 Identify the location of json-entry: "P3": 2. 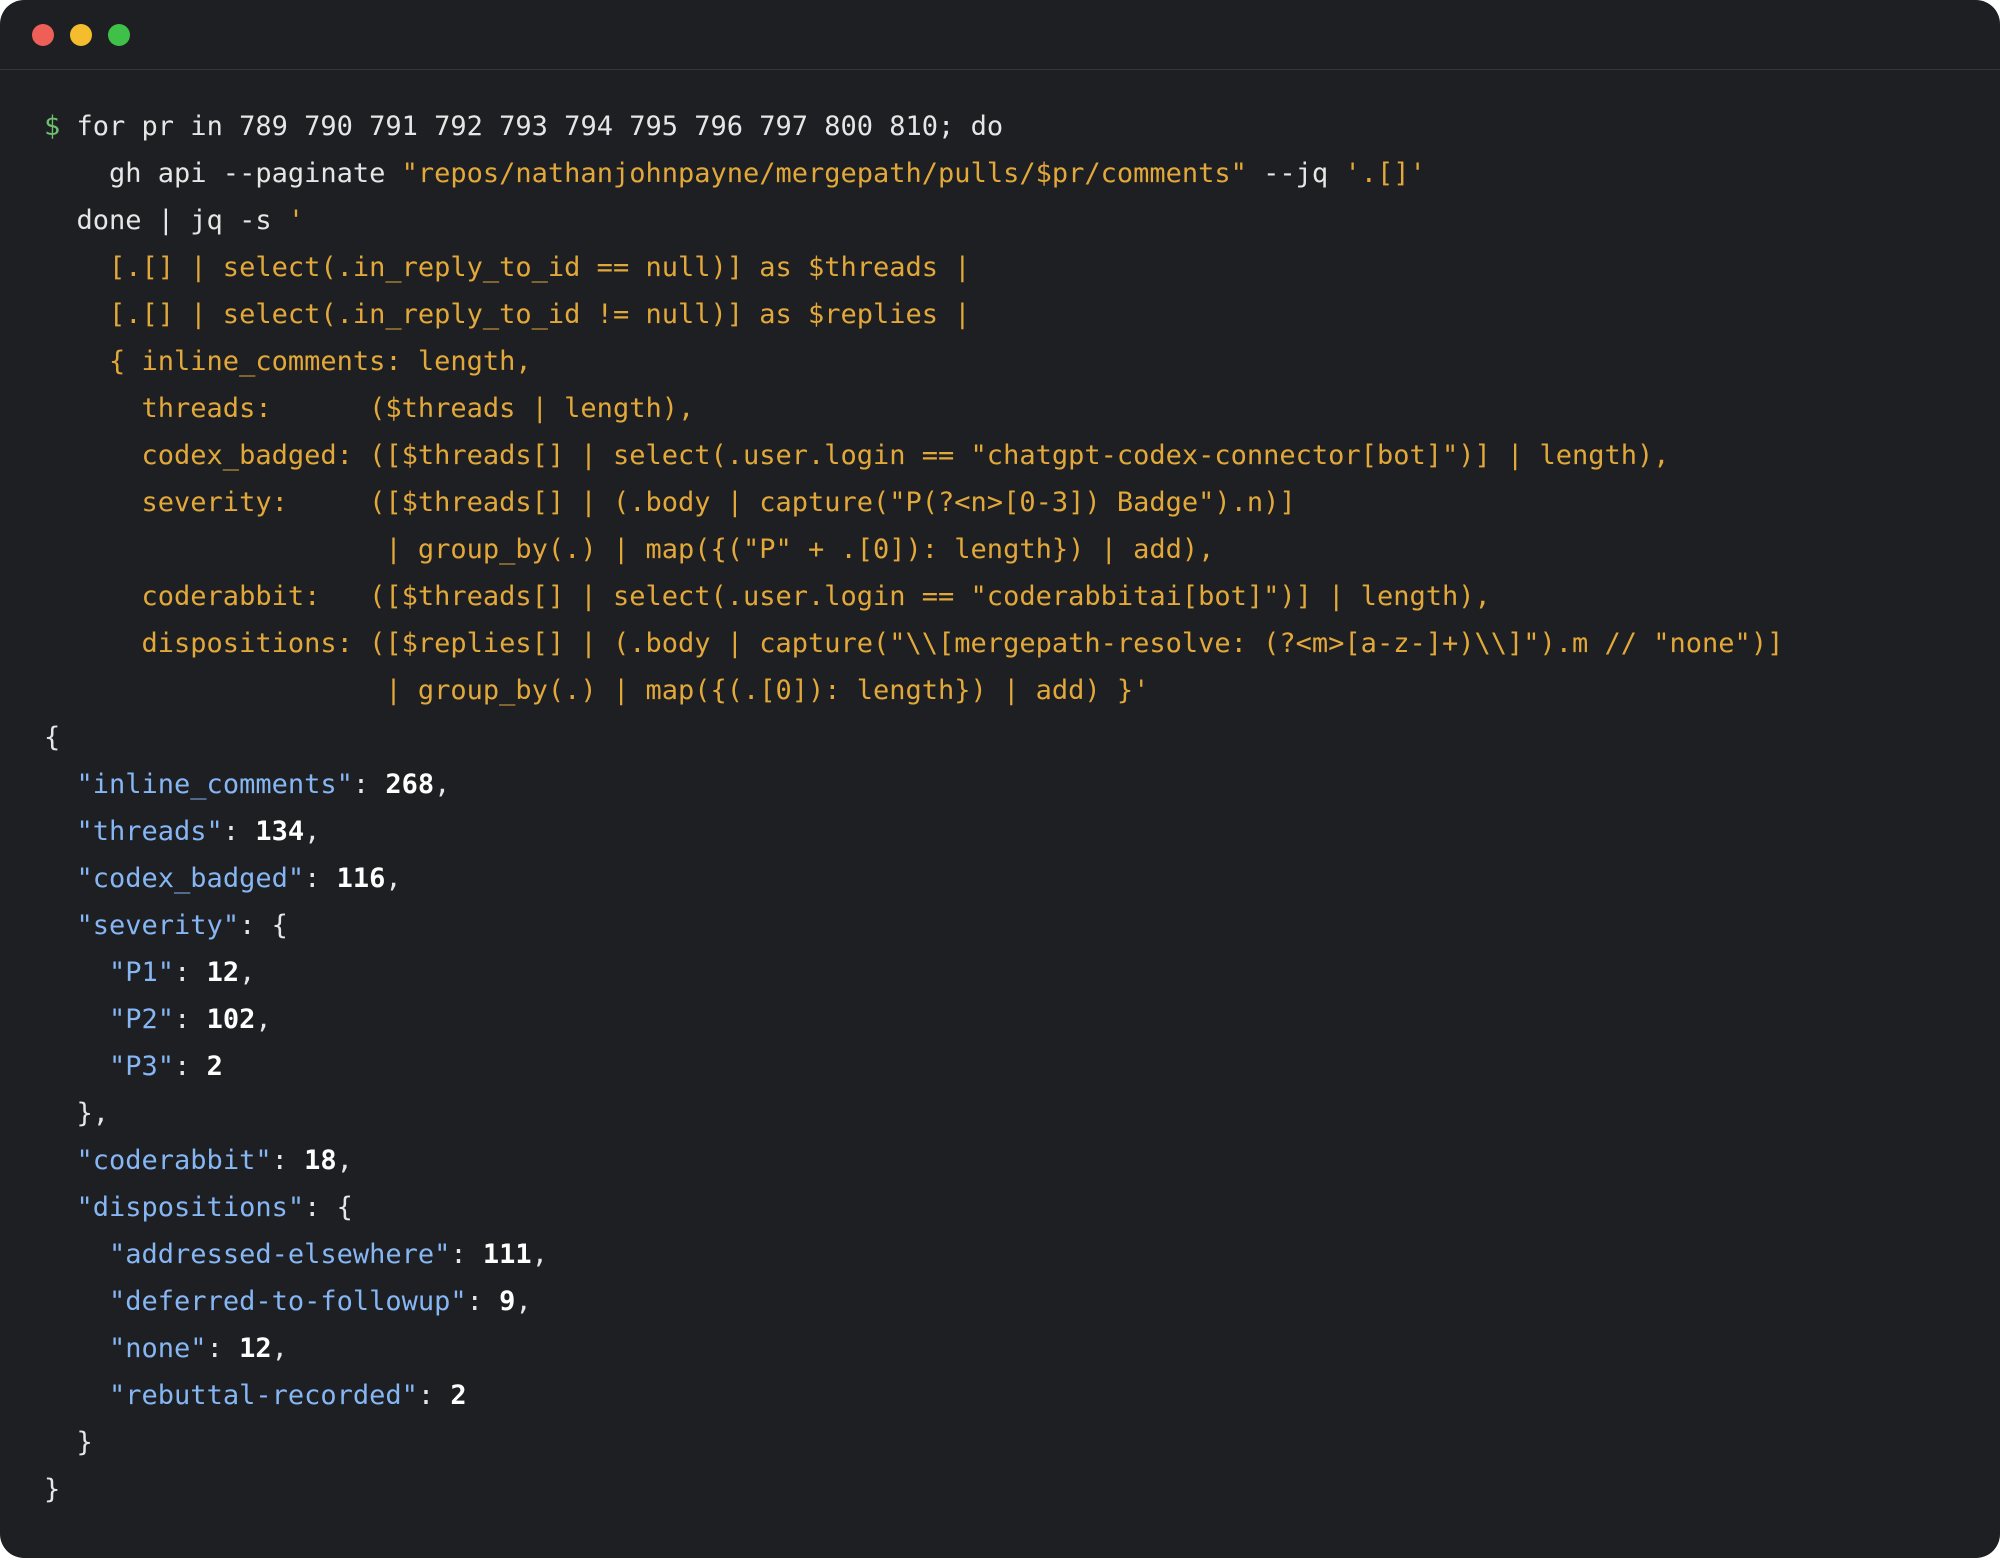
(166, 1066).